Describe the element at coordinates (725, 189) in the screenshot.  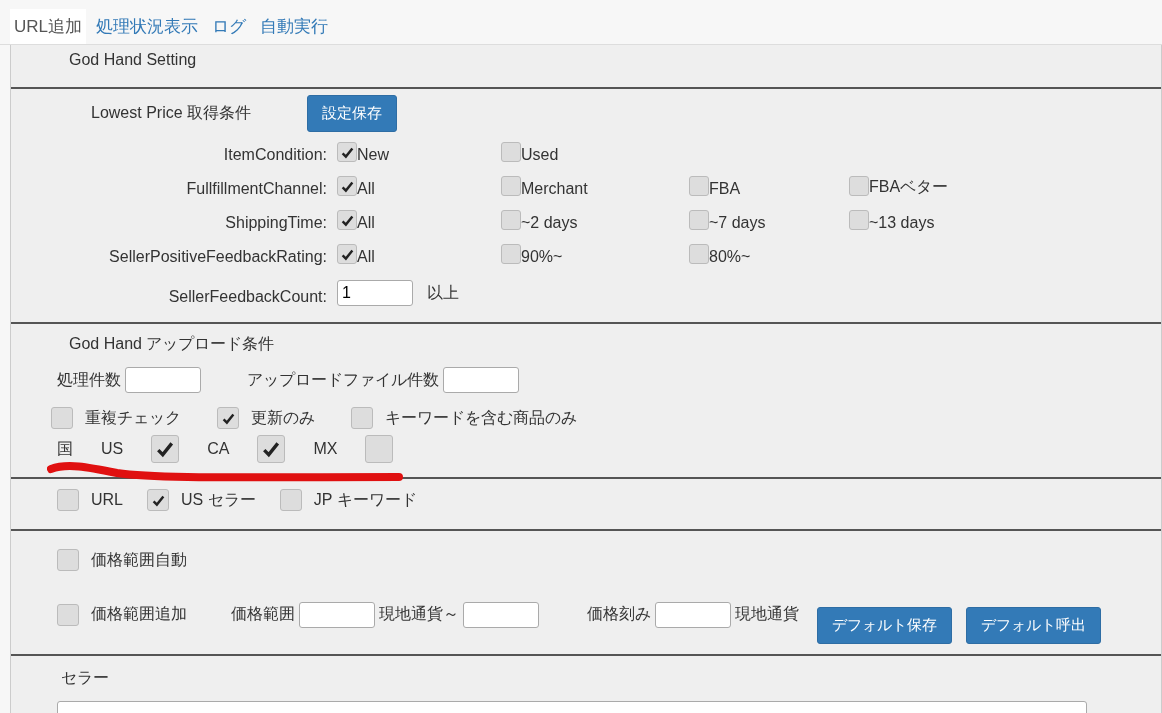
I see `option-label: FBA` at that location.